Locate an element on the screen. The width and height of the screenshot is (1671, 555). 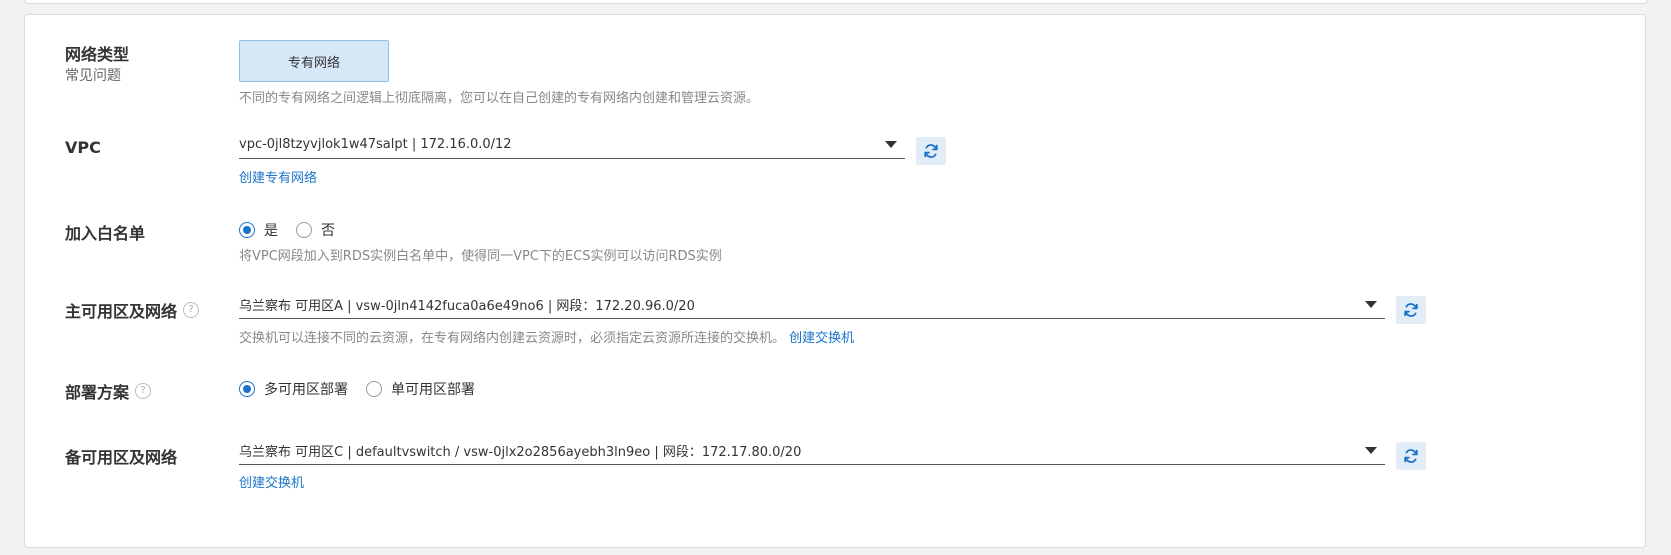
deployment-label: 部署方案 ? is located at coordinates (108, 391).